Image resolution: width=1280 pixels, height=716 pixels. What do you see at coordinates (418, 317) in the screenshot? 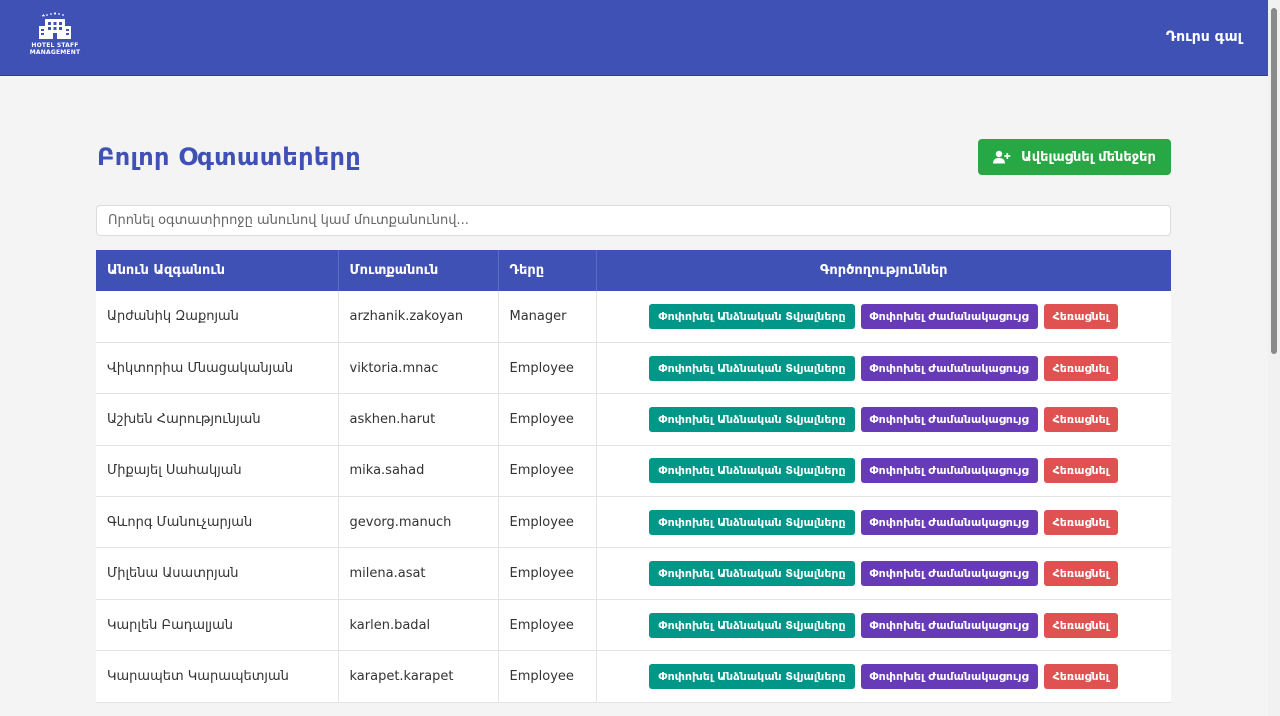
I see `cell-username: arzhanik.zakoyan` at bounding box center [418, 317].